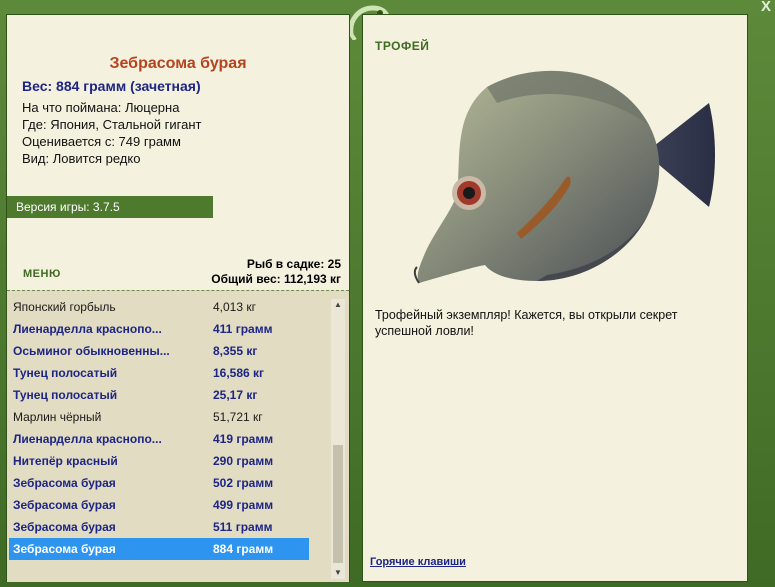  I want to click on catch-fish-weight: 4,013 кг, so click(234, 307).